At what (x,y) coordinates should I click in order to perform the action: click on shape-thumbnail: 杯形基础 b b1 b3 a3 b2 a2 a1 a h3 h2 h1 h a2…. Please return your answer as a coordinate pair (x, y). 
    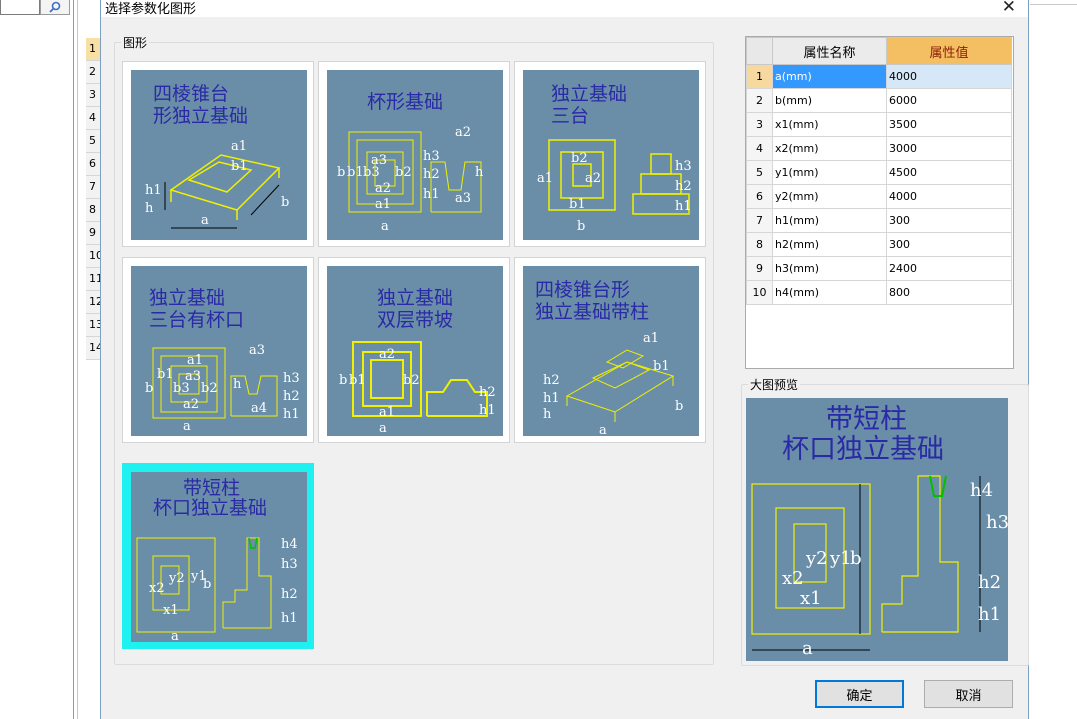
    Looking at the image, I should click on (414, 154).